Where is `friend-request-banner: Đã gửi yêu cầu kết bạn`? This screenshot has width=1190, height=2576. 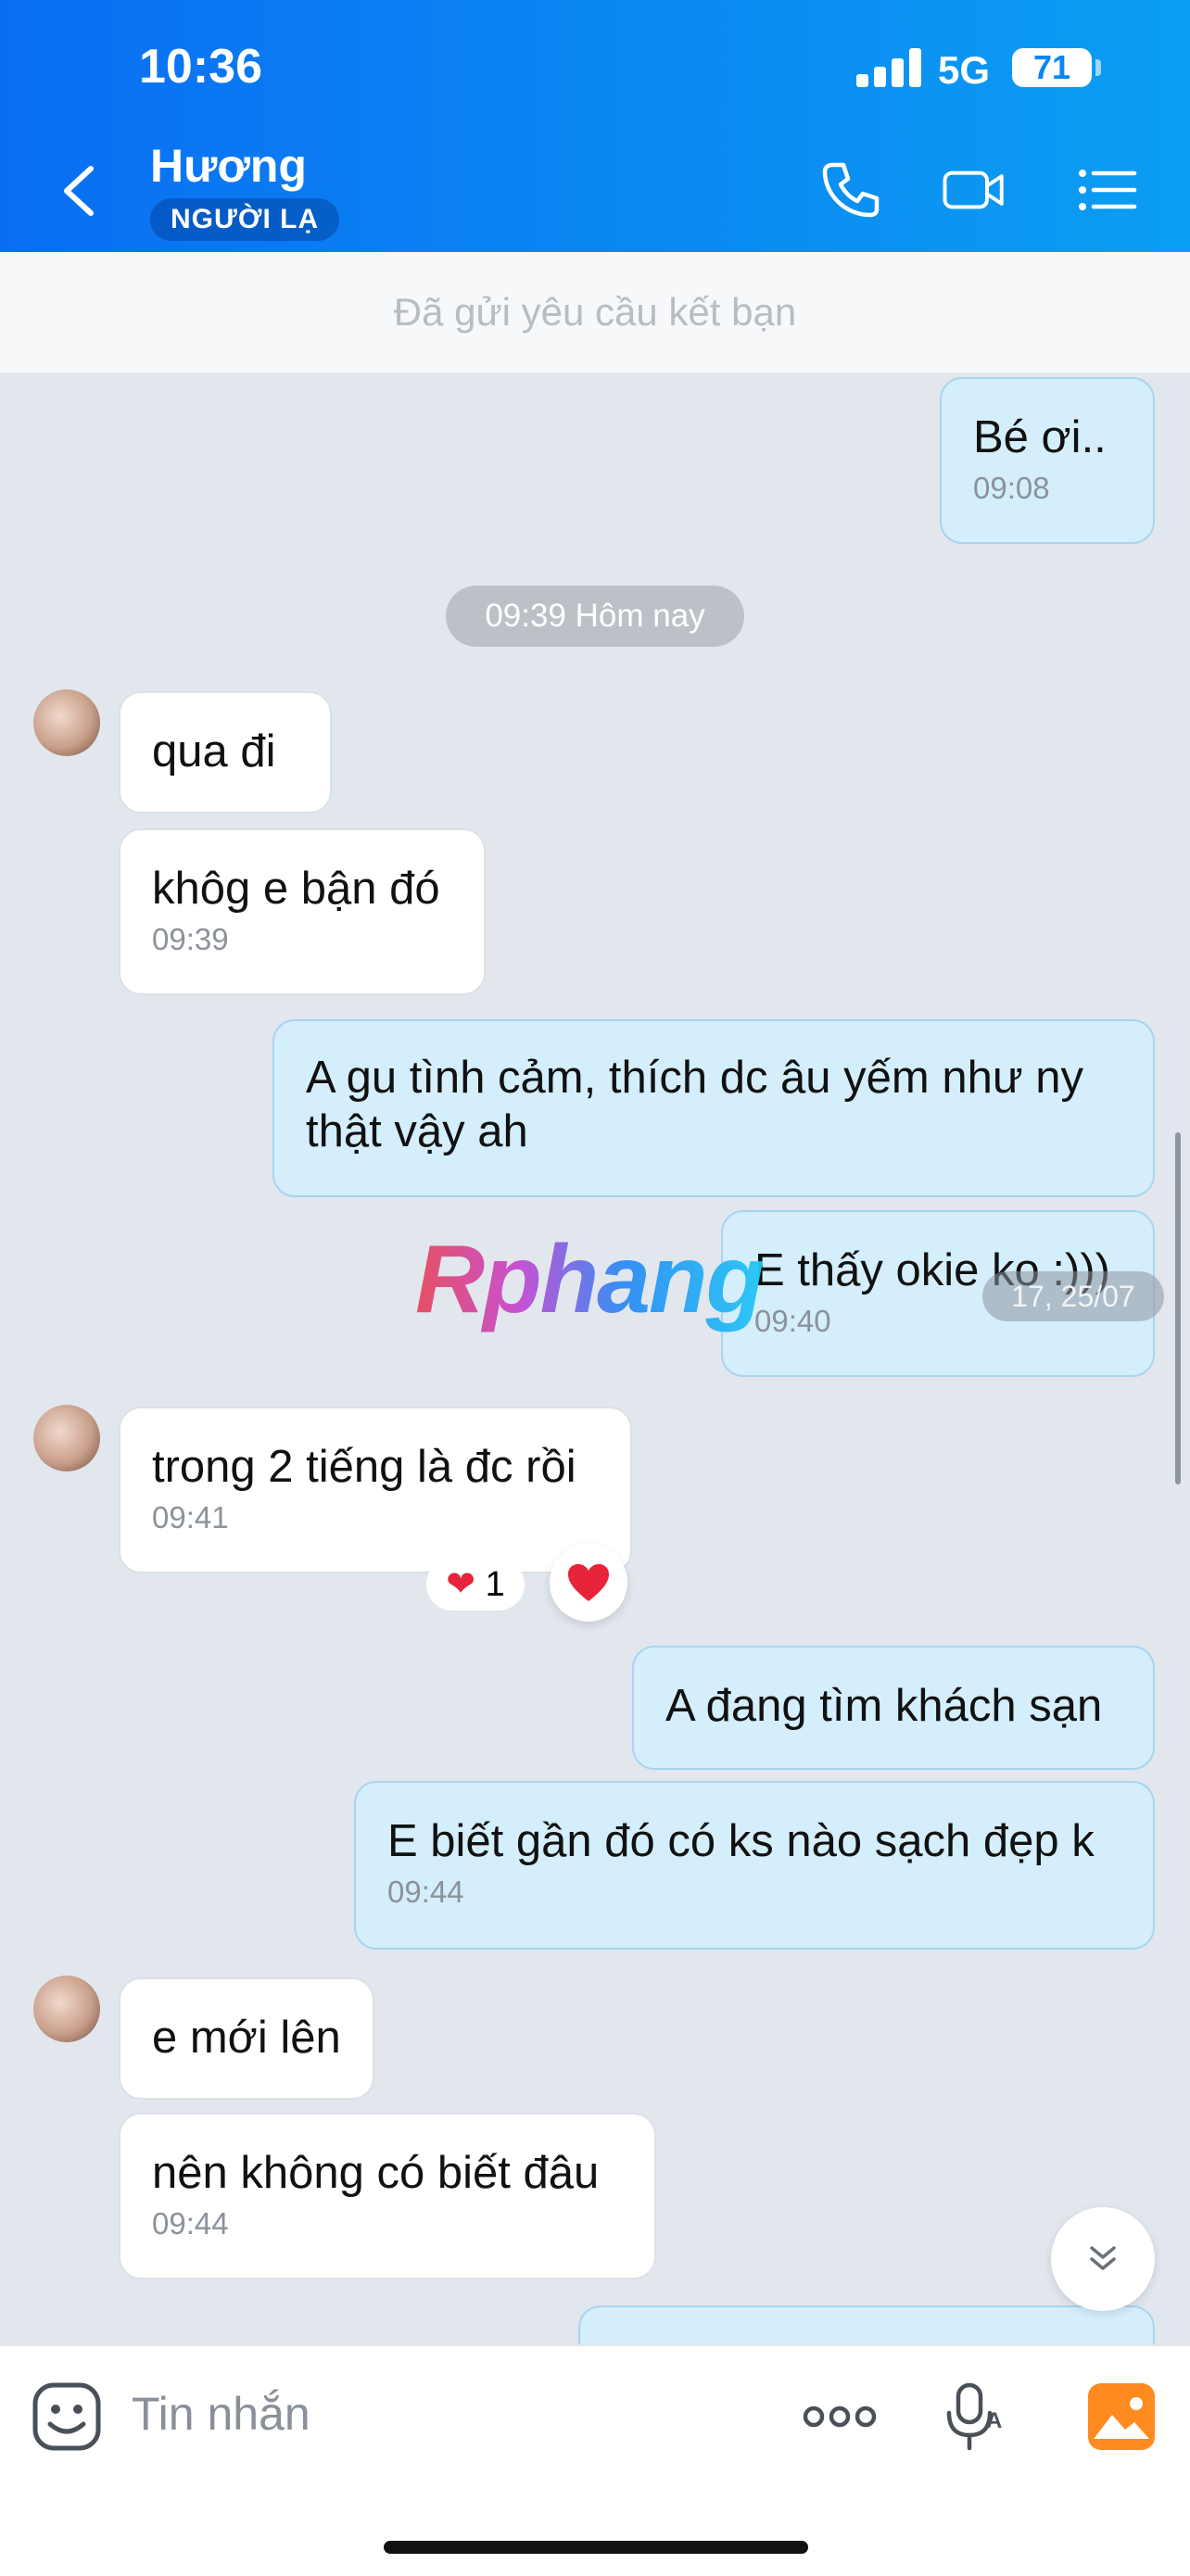
friend-request-banner: Đã gửi yêu cầu kết bạn is located at coordinates (595, 313).